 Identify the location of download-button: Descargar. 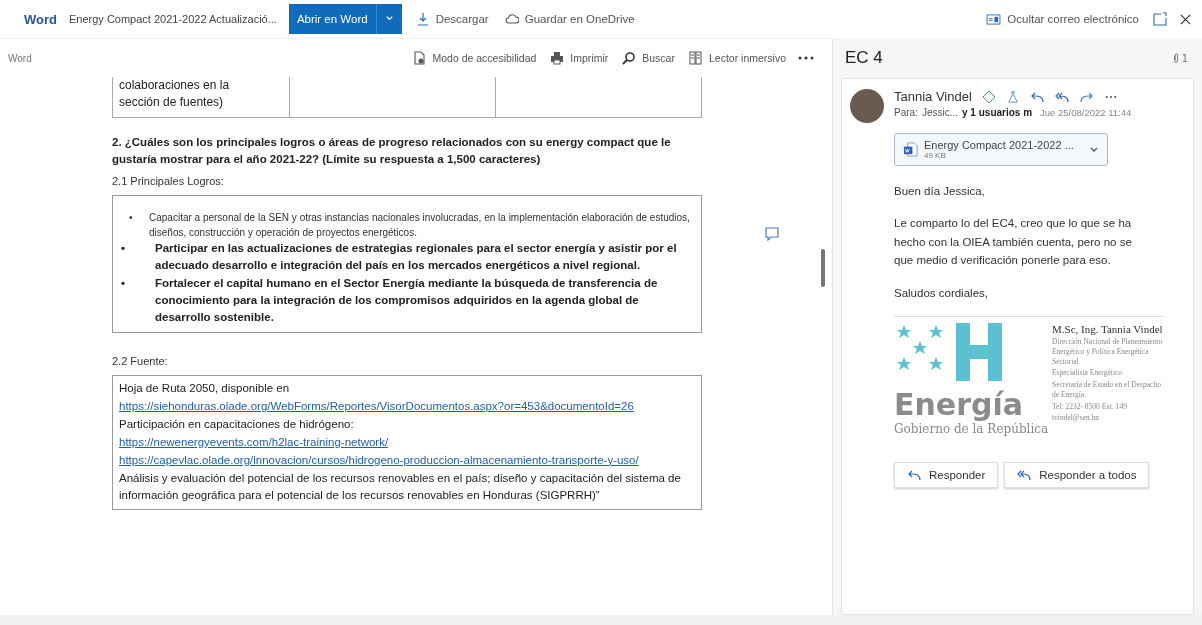
(452, 19).